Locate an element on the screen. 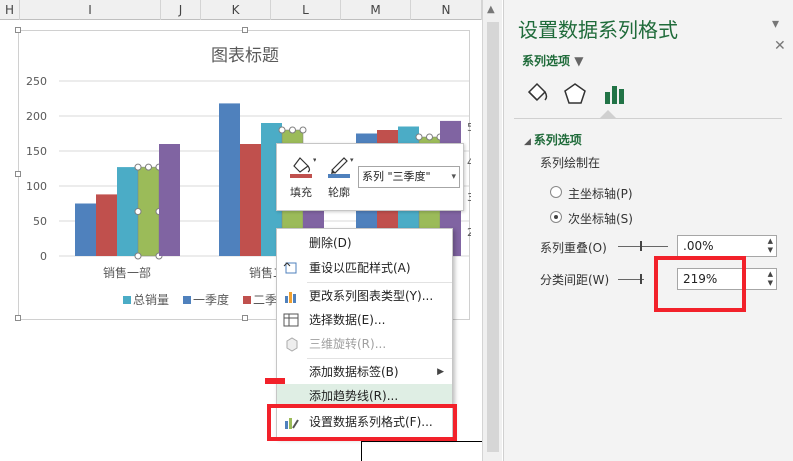  pane-options-icon: ▾ is located at coordinates (775, 24).